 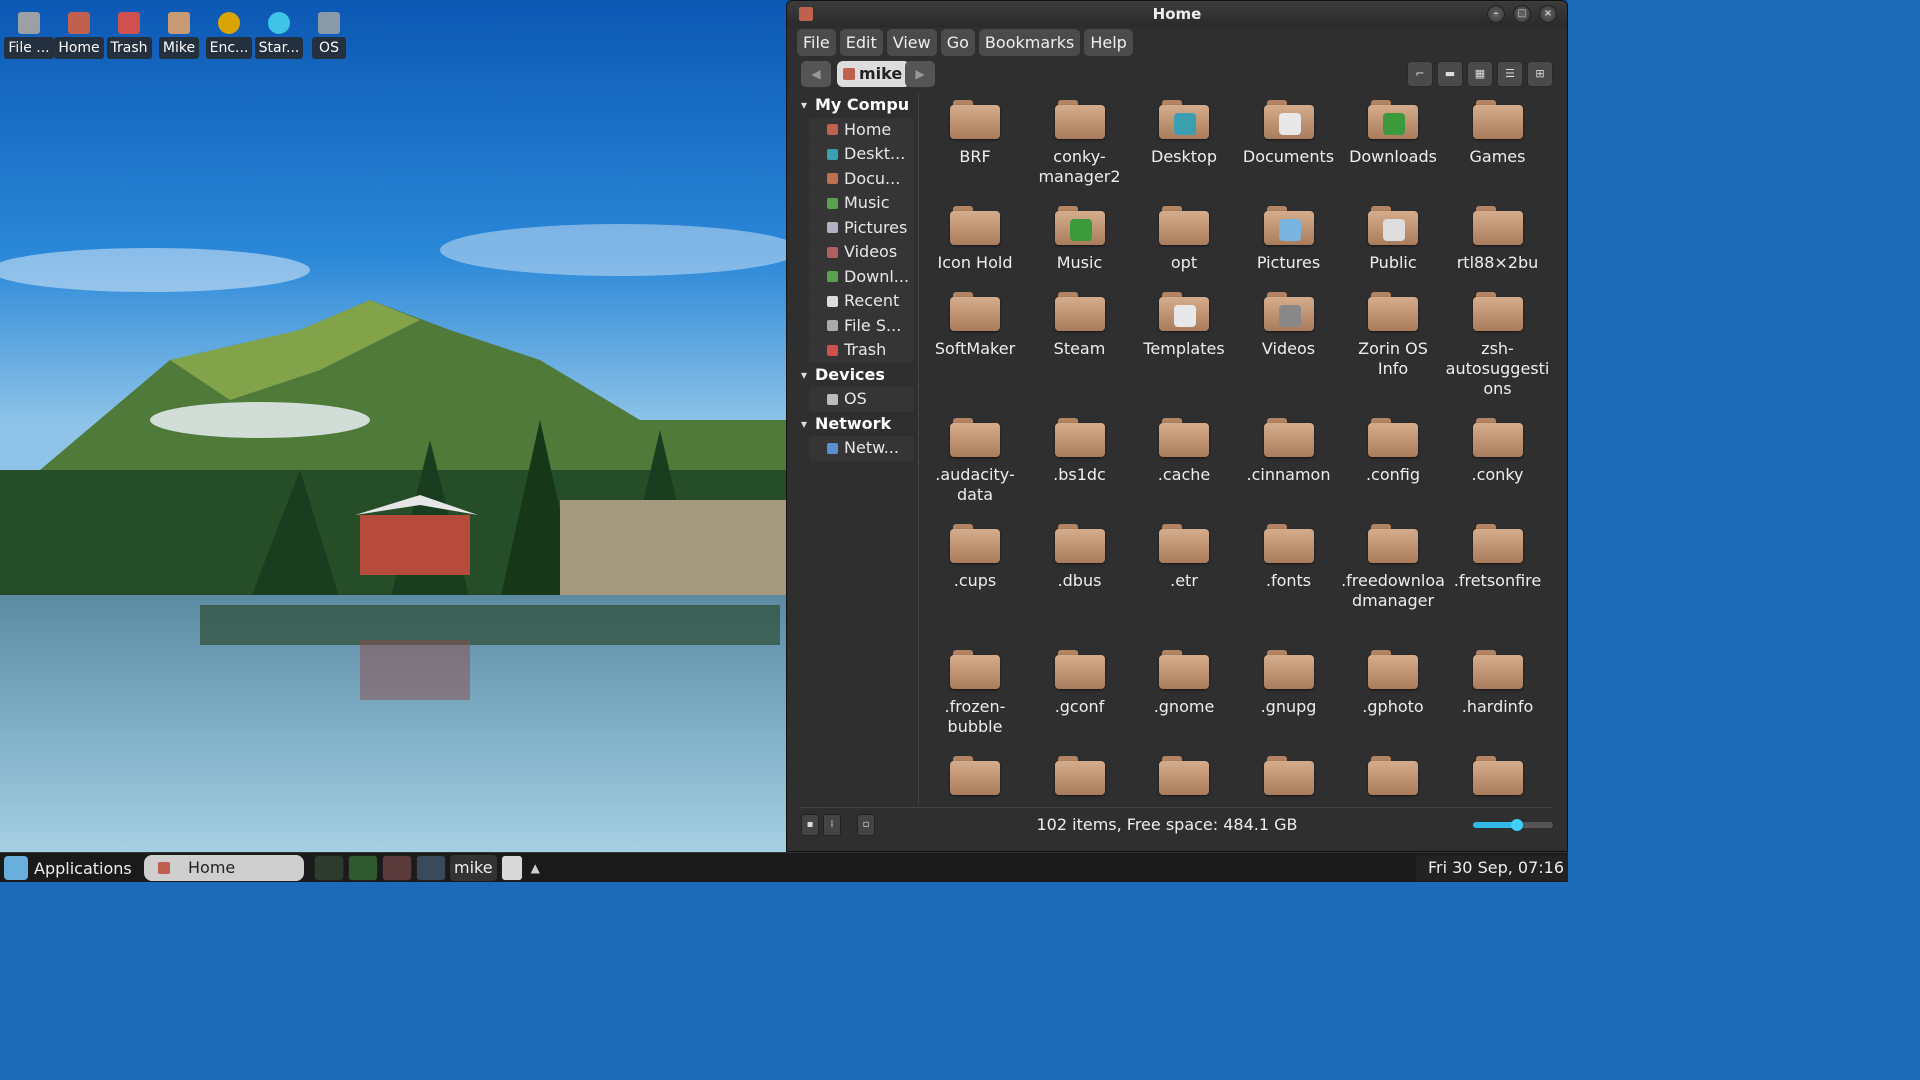 What do you see at coordinates (473, 868) in the screenshot?
I see `user-label: mike` at bounding box center [473, 868].